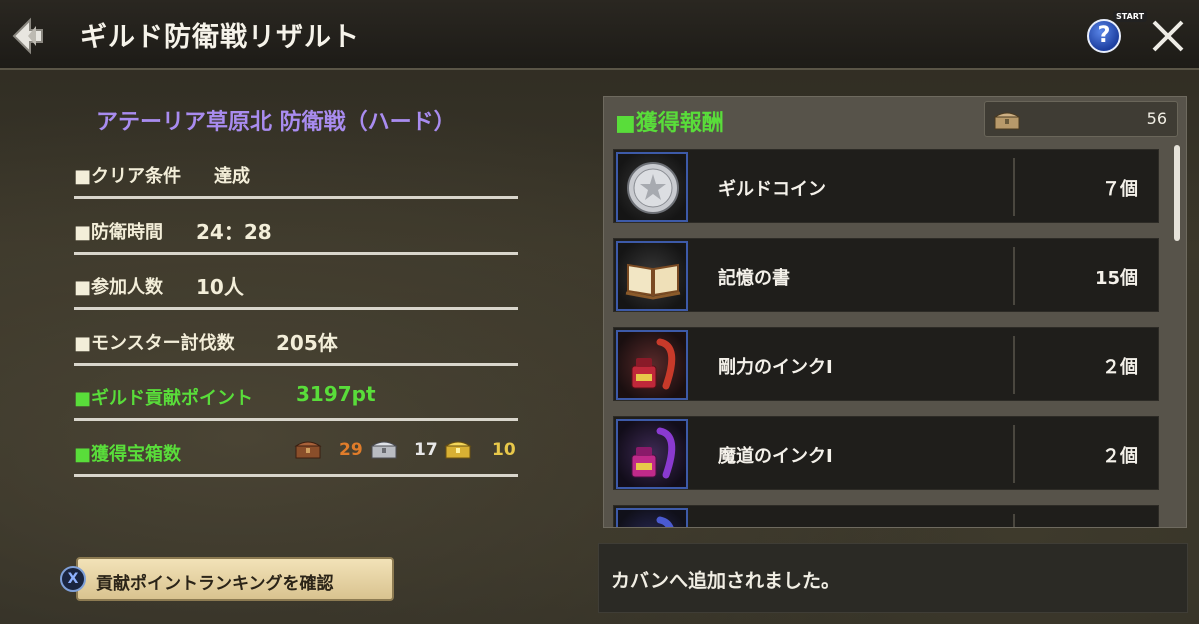 Image resolution: width=1199 pixels, height=624 pixels. Describe the element at coordinates (220, 287) in the screenshot. I see `participants-value: 10人` at that location.